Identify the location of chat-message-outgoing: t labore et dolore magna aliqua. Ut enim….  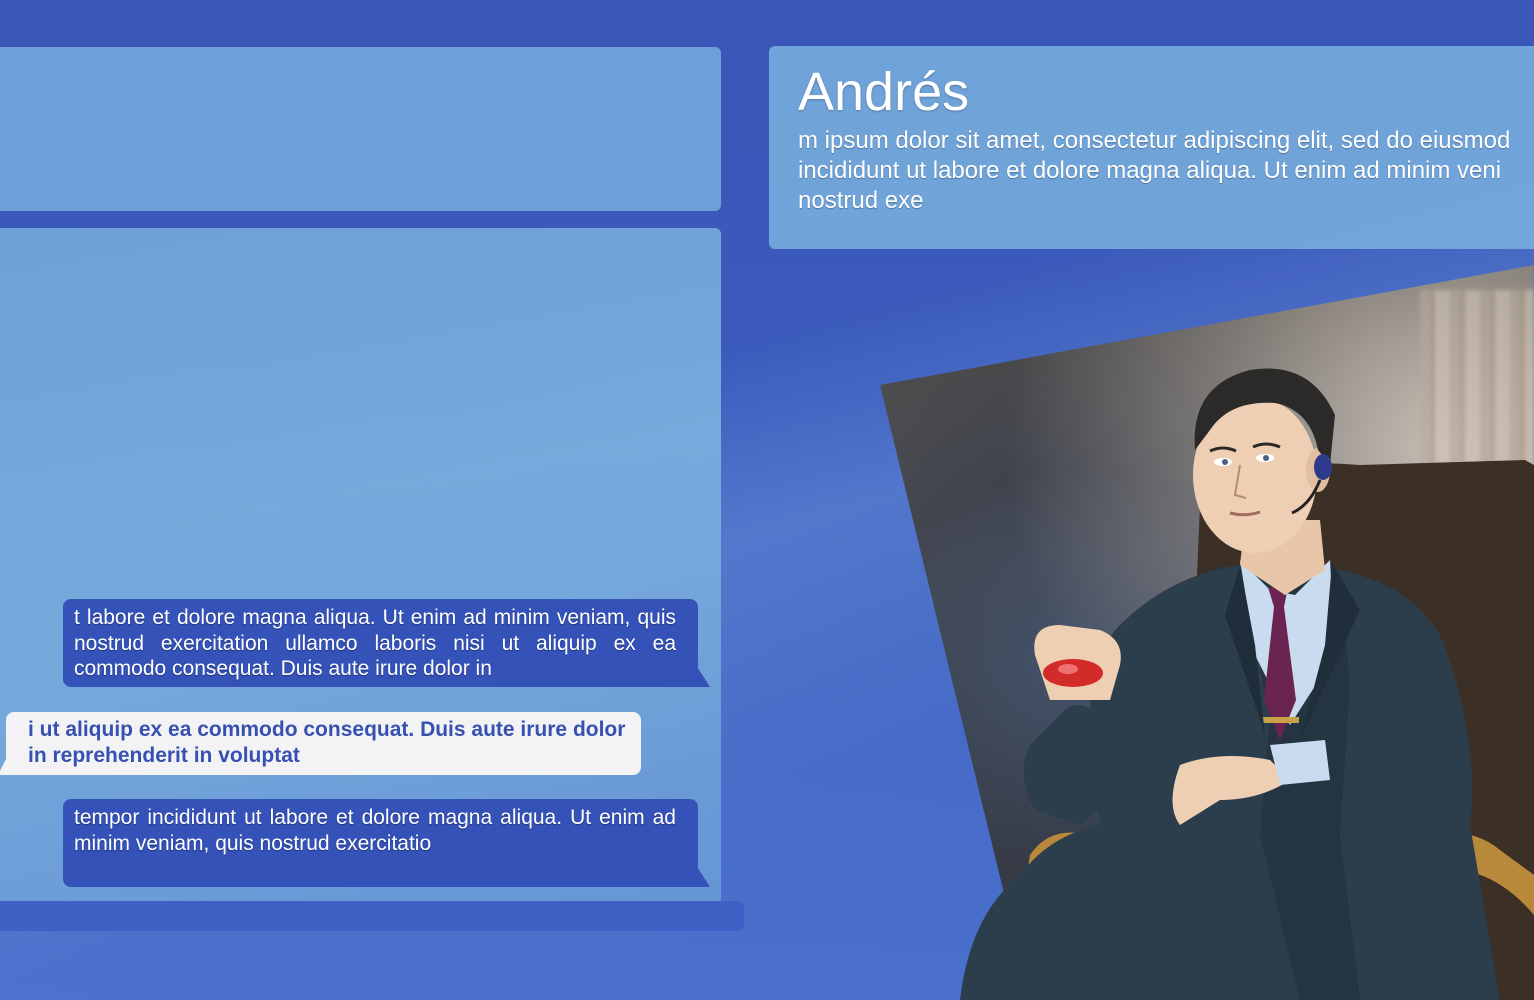
(386, 643).